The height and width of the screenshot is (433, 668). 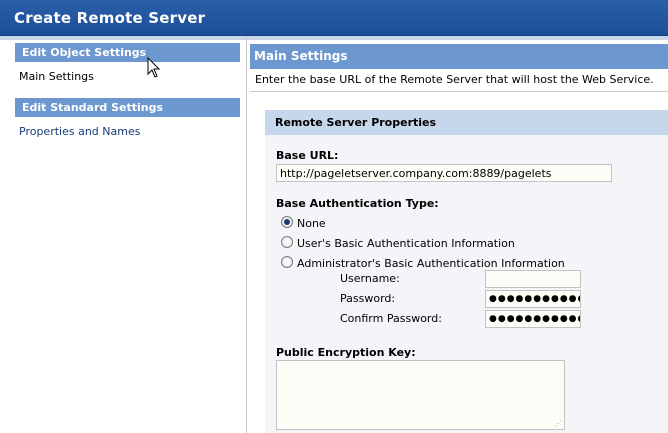 I want to click on confirm-password-label: Confirm Password:, so click(x=391, y=318).